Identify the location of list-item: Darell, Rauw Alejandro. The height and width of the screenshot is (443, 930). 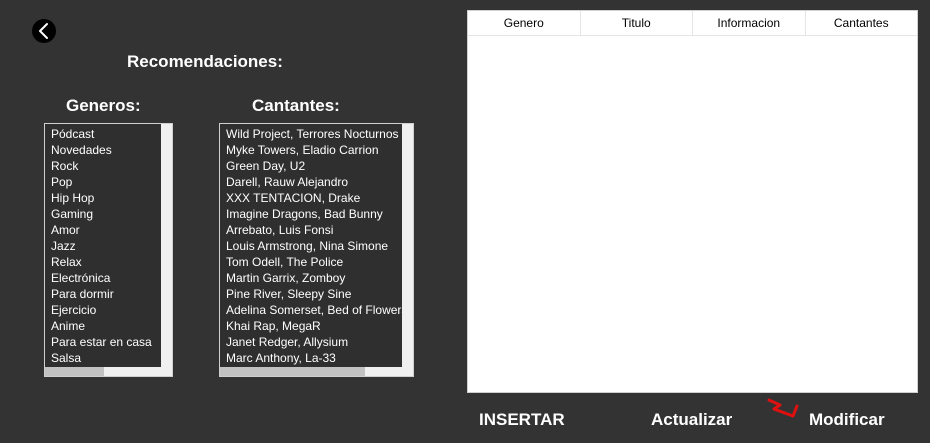
(319, 182).